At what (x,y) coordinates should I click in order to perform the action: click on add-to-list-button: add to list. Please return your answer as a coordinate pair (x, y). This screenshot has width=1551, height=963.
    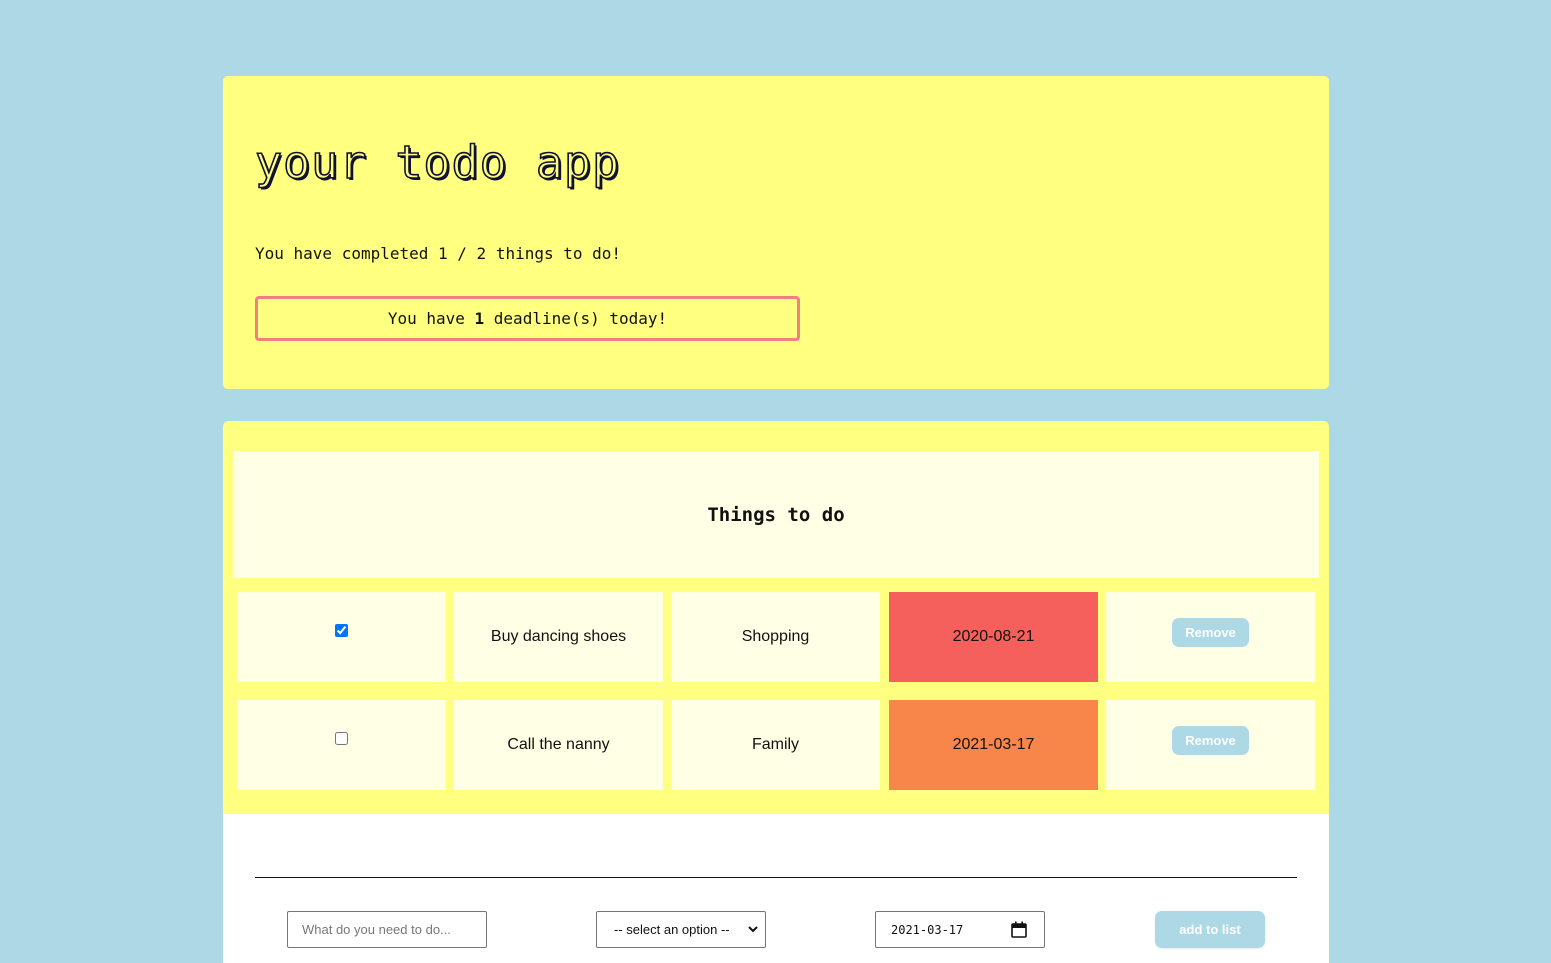
    Looking at the image, I should click on (1210, 929).